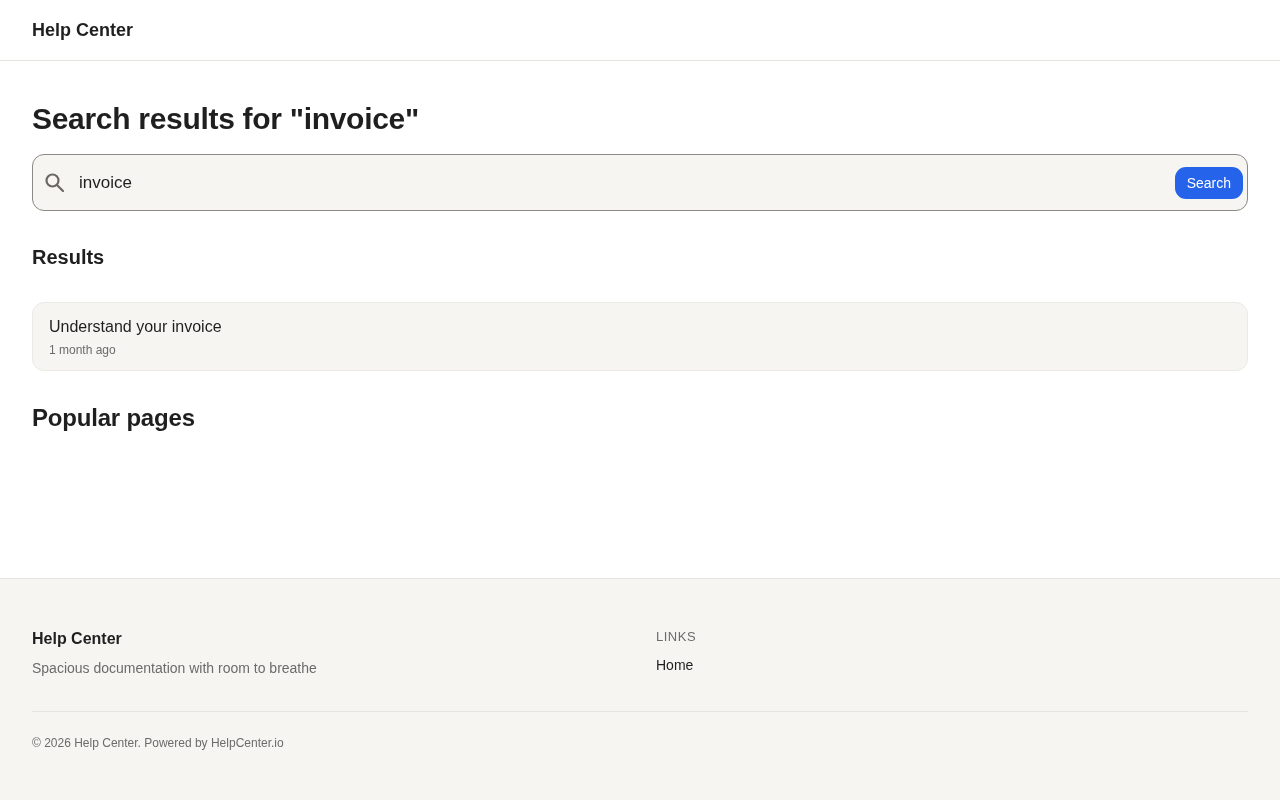 This screenshot has width=1280, height=800. What do you see at coordinates (83, 30) in the screenshot?
I see `site-title: Help Center` at bounding box center [83, 30].